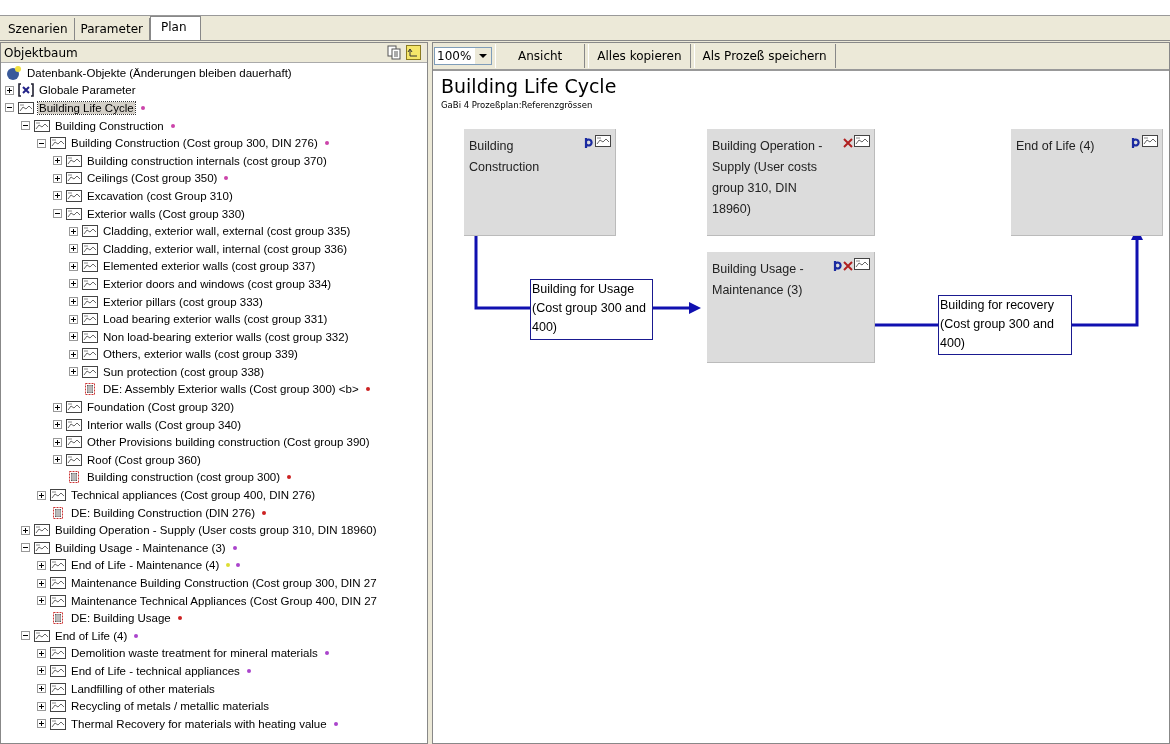 The height and width of the screenshot is (744, 1170). I want to click on tree-item: Maintenance Building Construction (Cost group 300, DIN 27, so click(224, 583).